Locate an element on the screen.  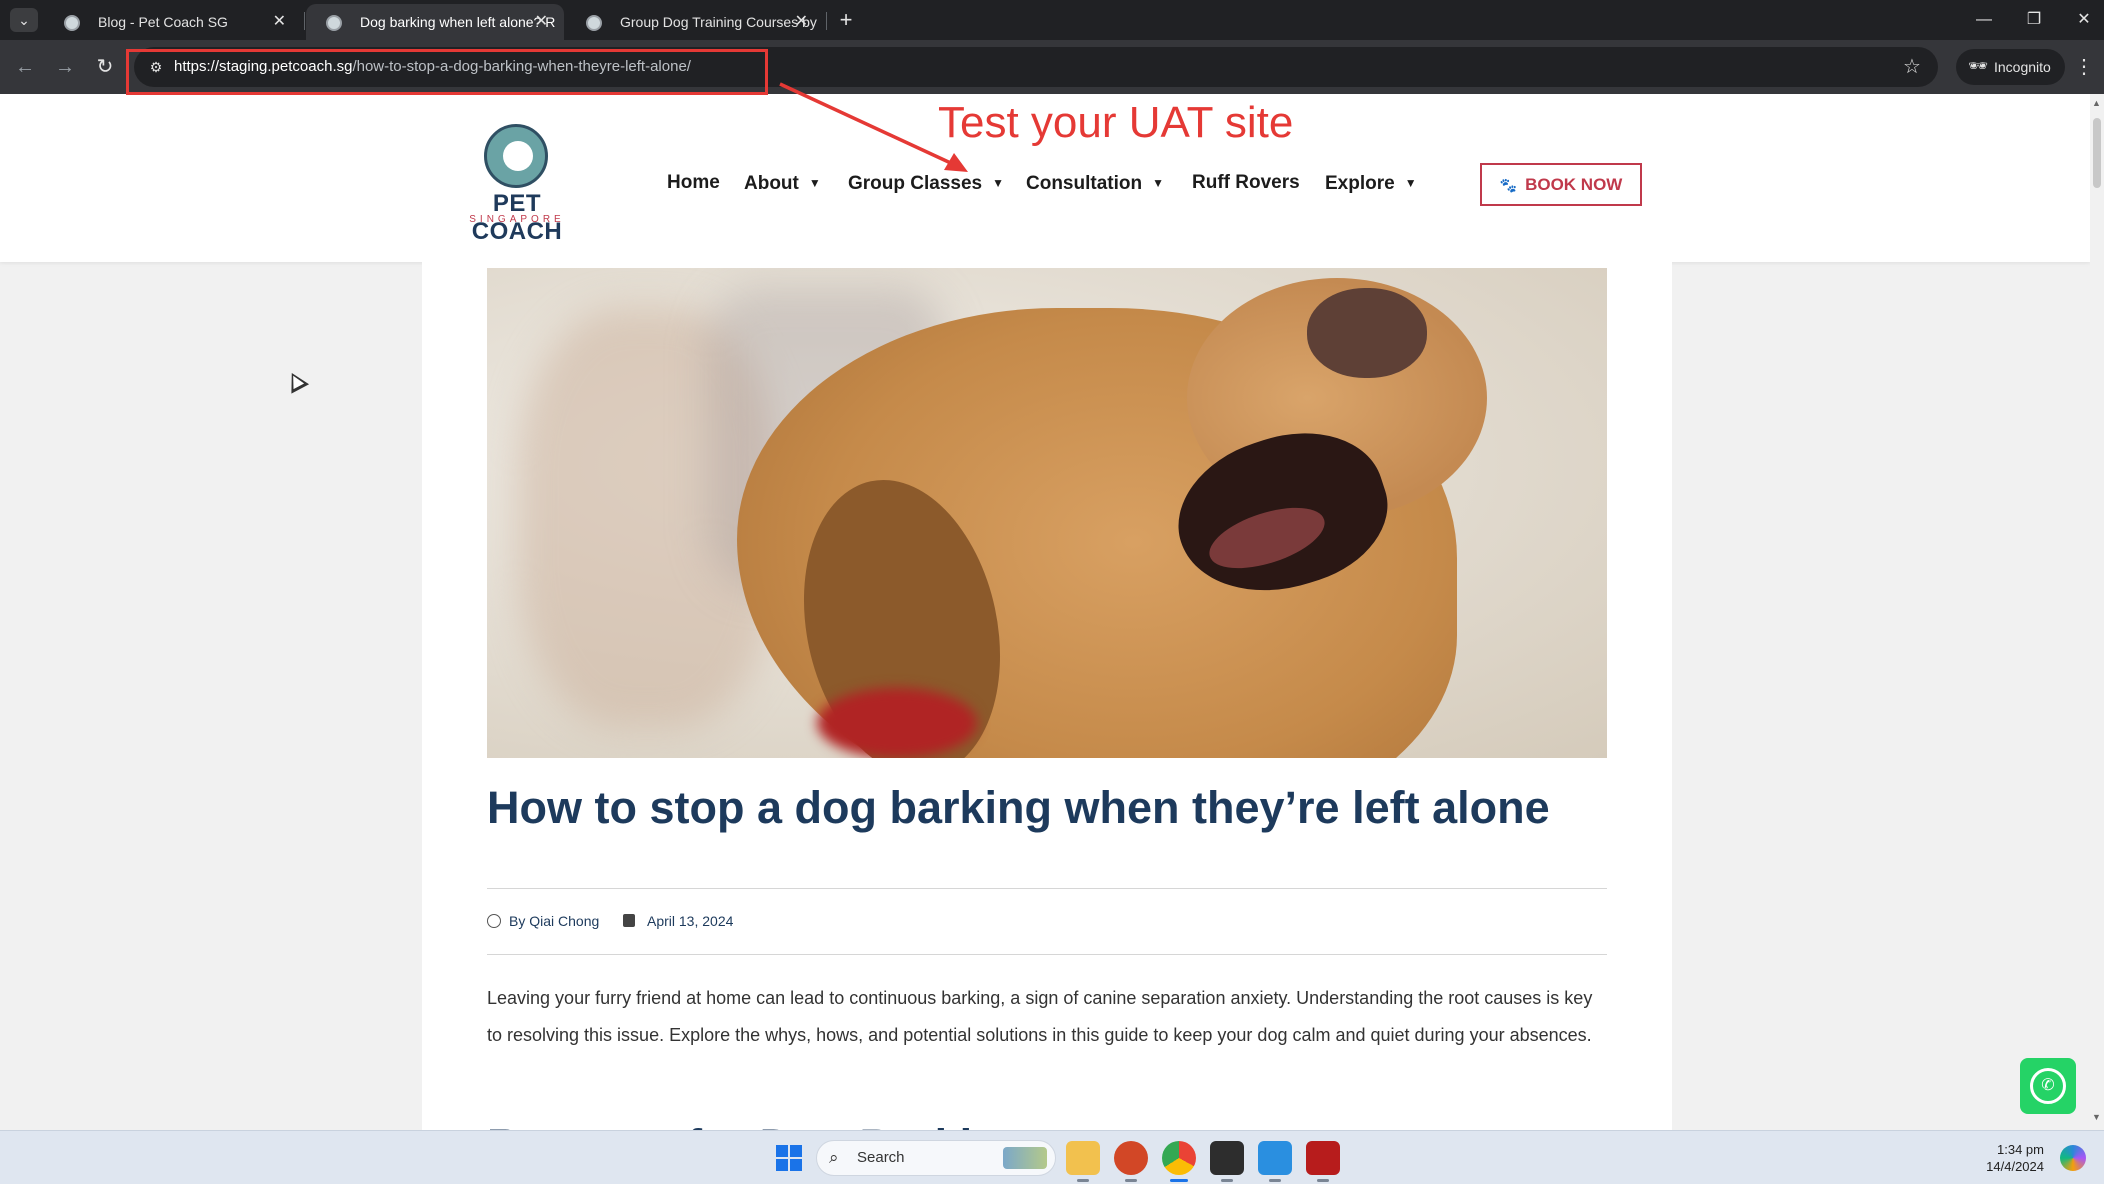
scroll-up-icon: ▲ is located at coordinates (2096, 103).